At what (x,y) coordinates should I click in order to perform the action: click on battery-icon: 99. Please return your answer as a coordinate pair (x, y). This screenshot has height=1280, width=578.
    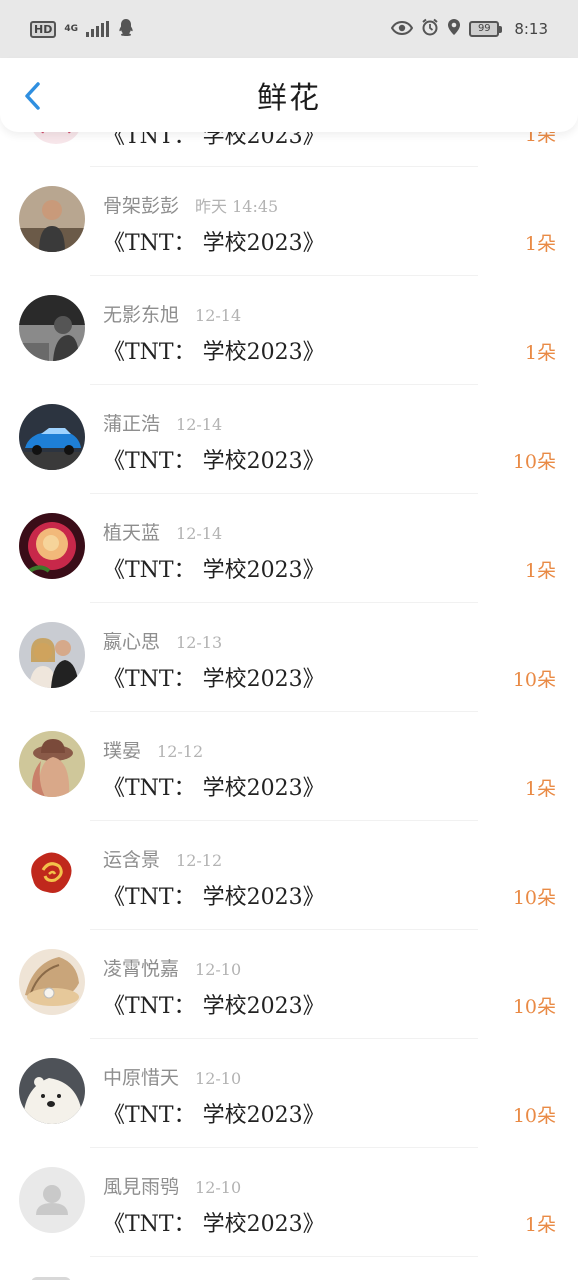
    Looking at the image, I should click on (486, 29).